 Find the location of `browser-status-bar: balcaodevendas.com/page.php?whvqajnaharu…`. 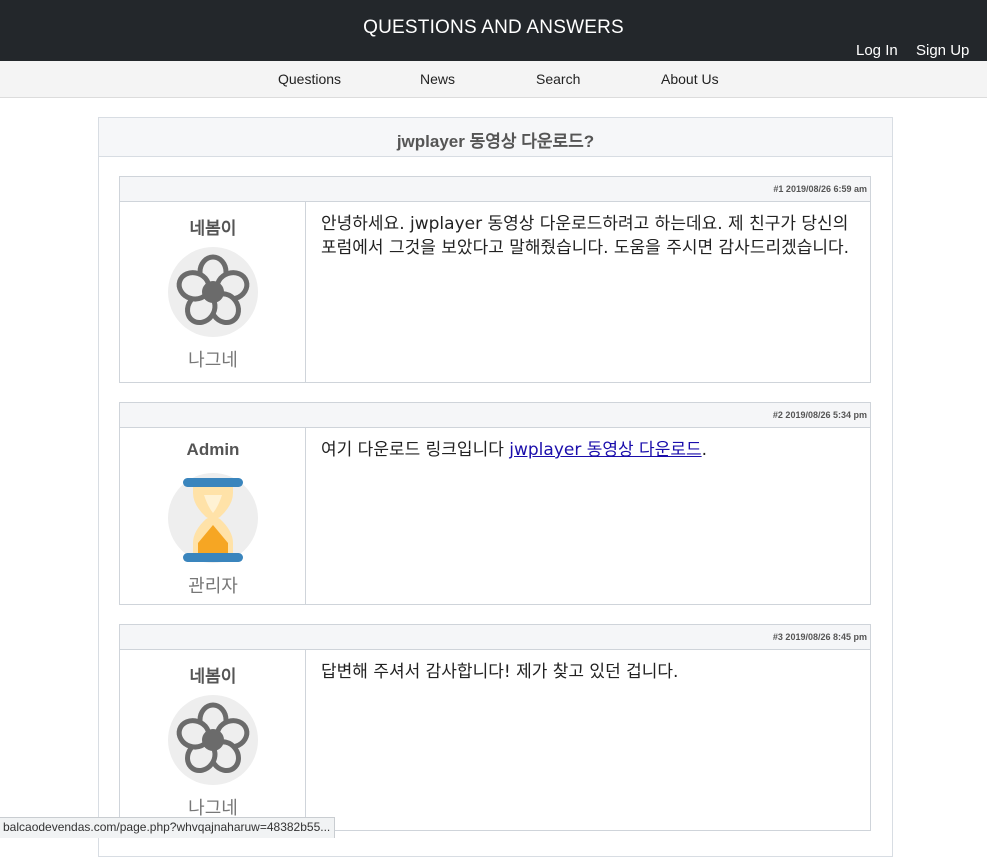

browser-status-bar: balcaodevendas.com/page.php?whvqajnaharu… is located at coordinates (168, 827).